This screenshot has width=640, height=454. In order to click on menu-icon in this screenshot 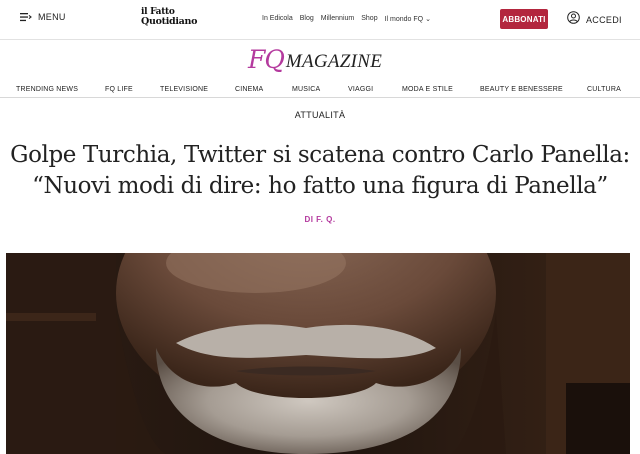, I will do `click(26, 17)`.